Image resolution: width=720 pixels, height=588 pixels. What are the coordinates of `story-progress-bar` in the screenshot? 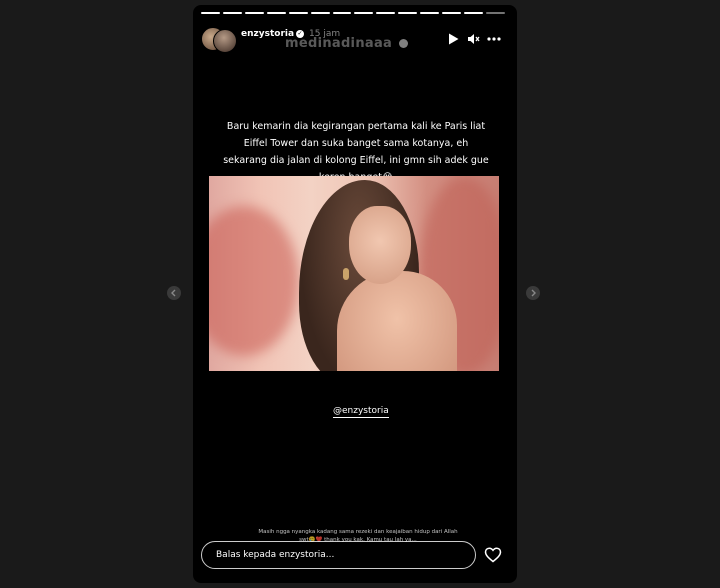 It's located at (353, 13).